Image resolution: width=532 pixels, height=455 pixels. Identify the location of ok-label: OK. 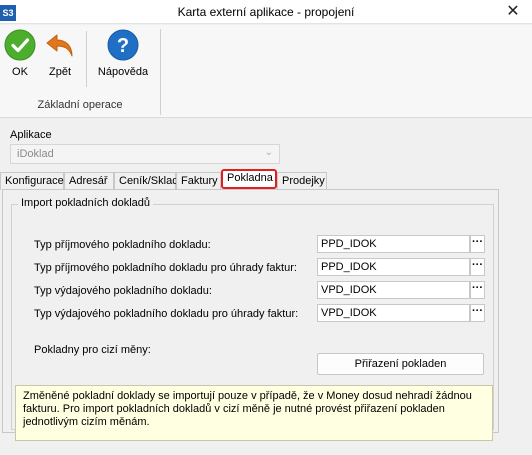
(20, 72).